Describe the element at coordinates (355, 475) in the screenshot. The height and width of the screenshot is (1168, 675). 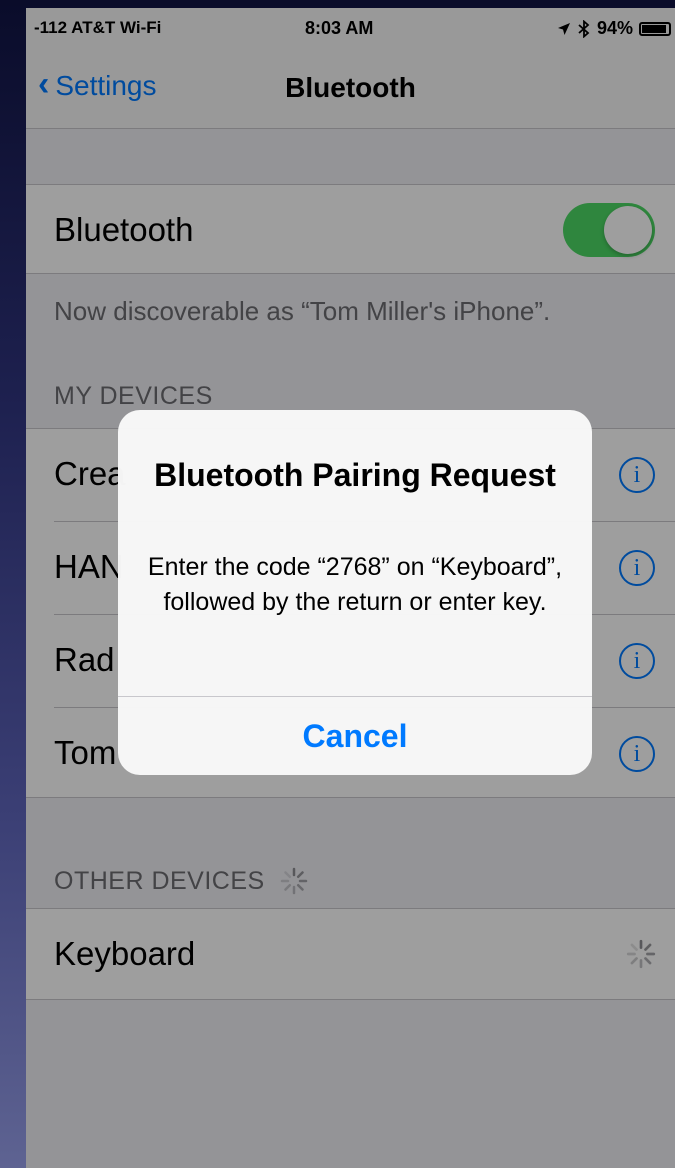
I see `alert-title: Bluetooth Pairing Request` at that location.